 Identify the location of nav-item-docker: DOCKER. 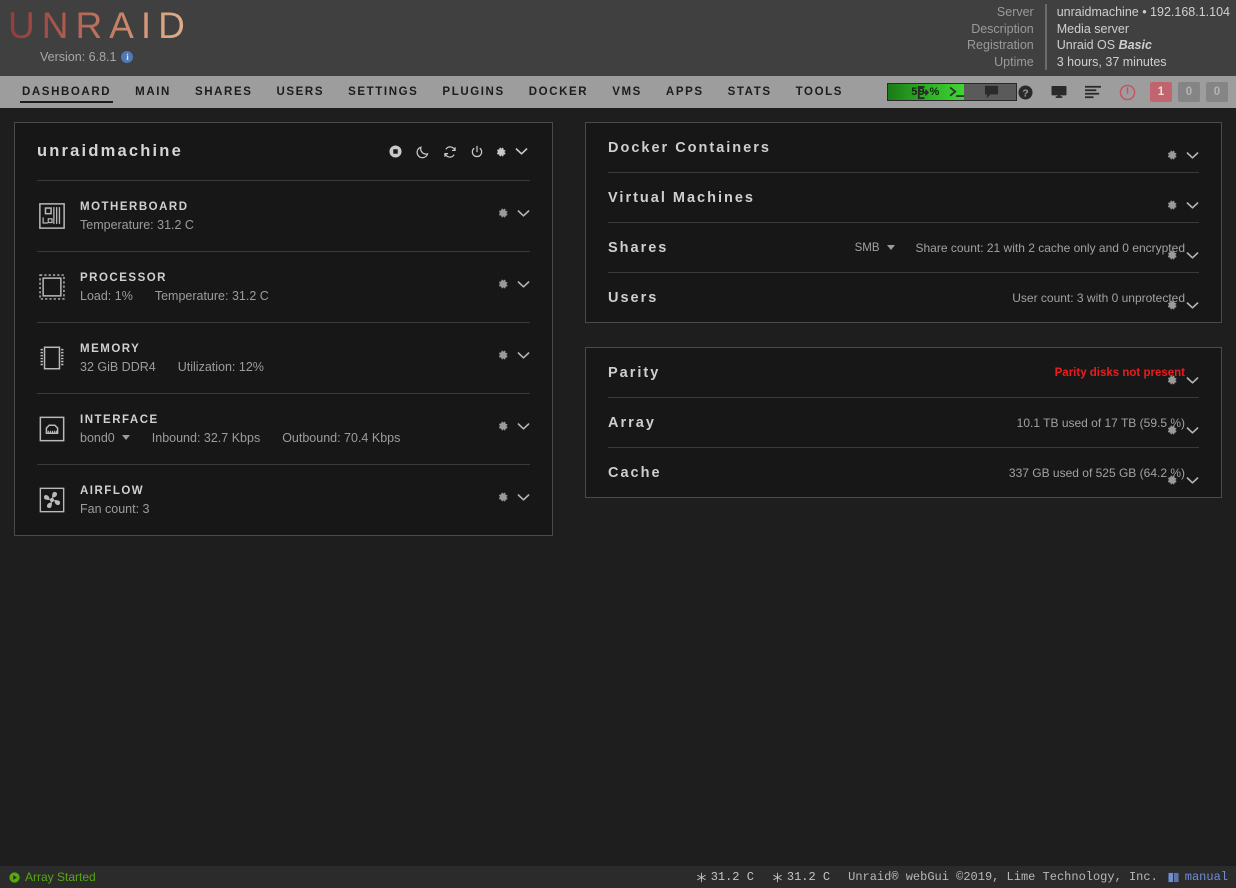
(558, 92).